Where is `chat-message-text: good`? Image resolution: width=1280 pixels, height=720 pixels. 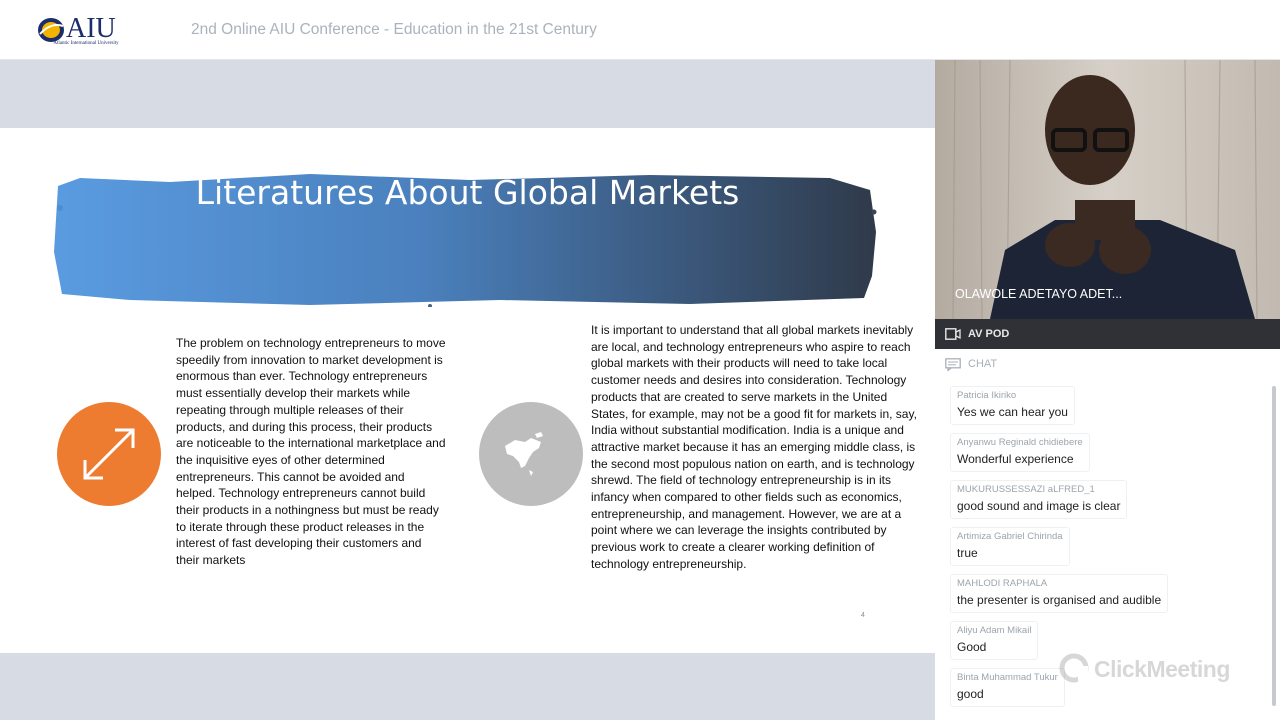
chat-message-text: good is located at coordinates (970, 694).